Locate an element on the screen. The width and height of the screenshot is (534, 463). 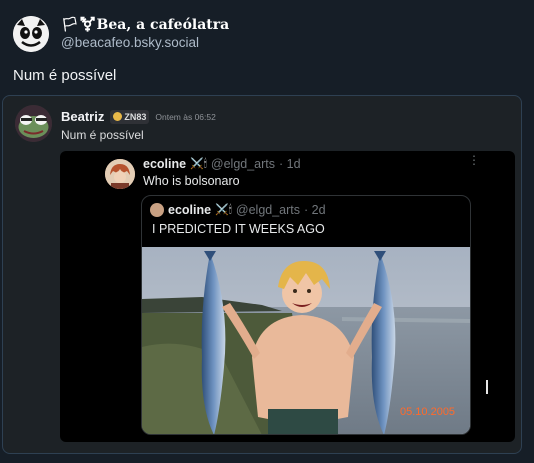
discord-message-text: Num é possível is located at coordinates (102, 135).